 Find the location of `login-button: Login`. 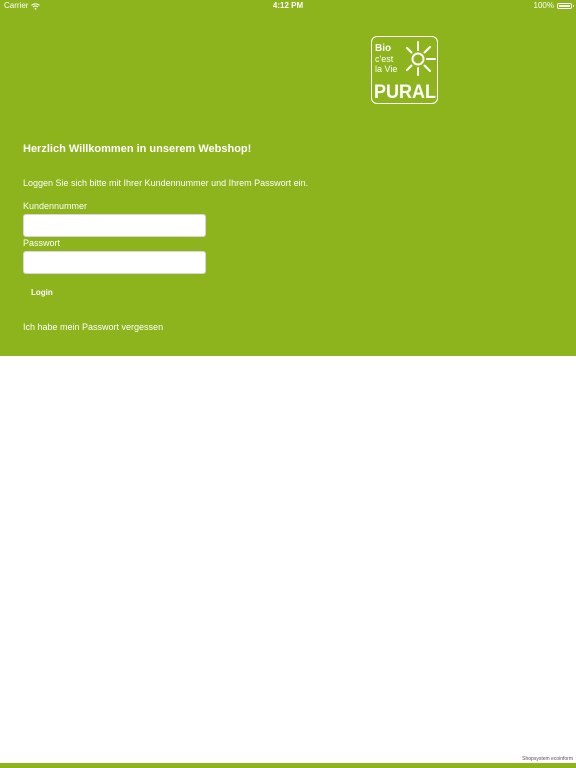

login-button: Login is located at coordinates (42, 292).